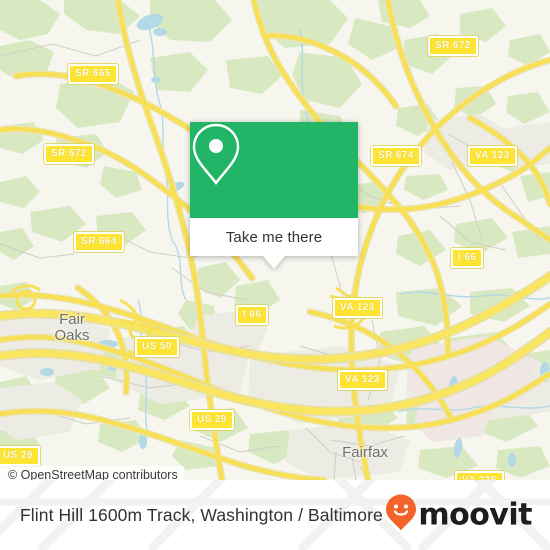 This screenshot has height=550, width=550. What do you see at coordinates (92, 473) in the screenshot?
I see `osm-attribution: © OpenStreetMap contributors` at bounding box center [92, 473].